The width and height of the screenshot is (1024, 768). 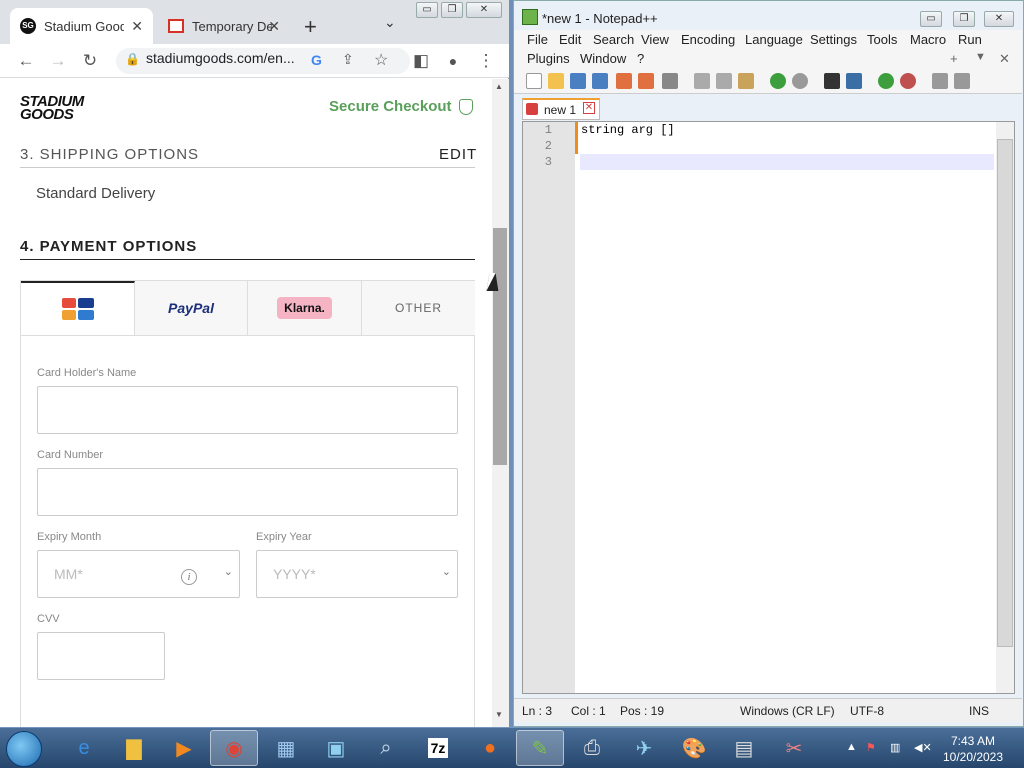 I want to click on code-line: string arg [], so click(x=628, y=130).